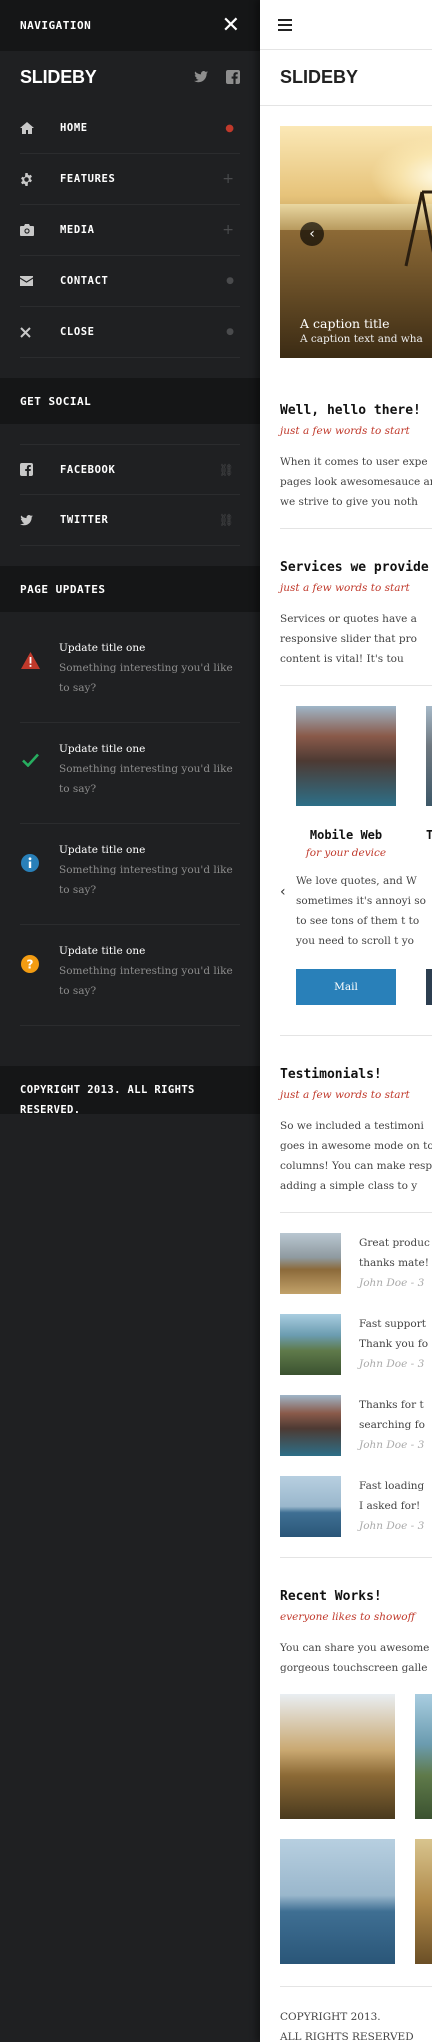  I want to click on text-line: pages look awesomesauce an, so click(356, 482).